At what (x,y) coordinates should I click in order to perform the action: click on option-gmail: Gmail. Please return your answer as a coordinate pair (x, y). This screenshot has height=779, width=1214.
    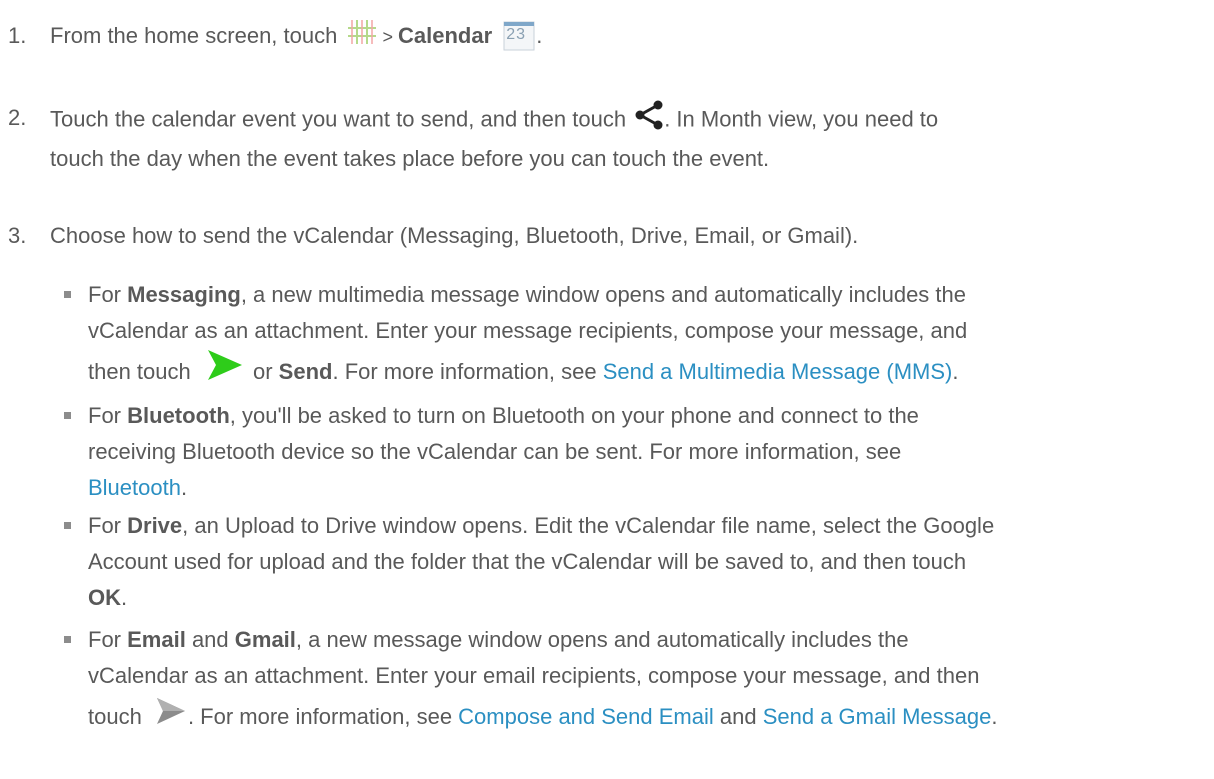
    Looking at the image, I should click on (265, 639).